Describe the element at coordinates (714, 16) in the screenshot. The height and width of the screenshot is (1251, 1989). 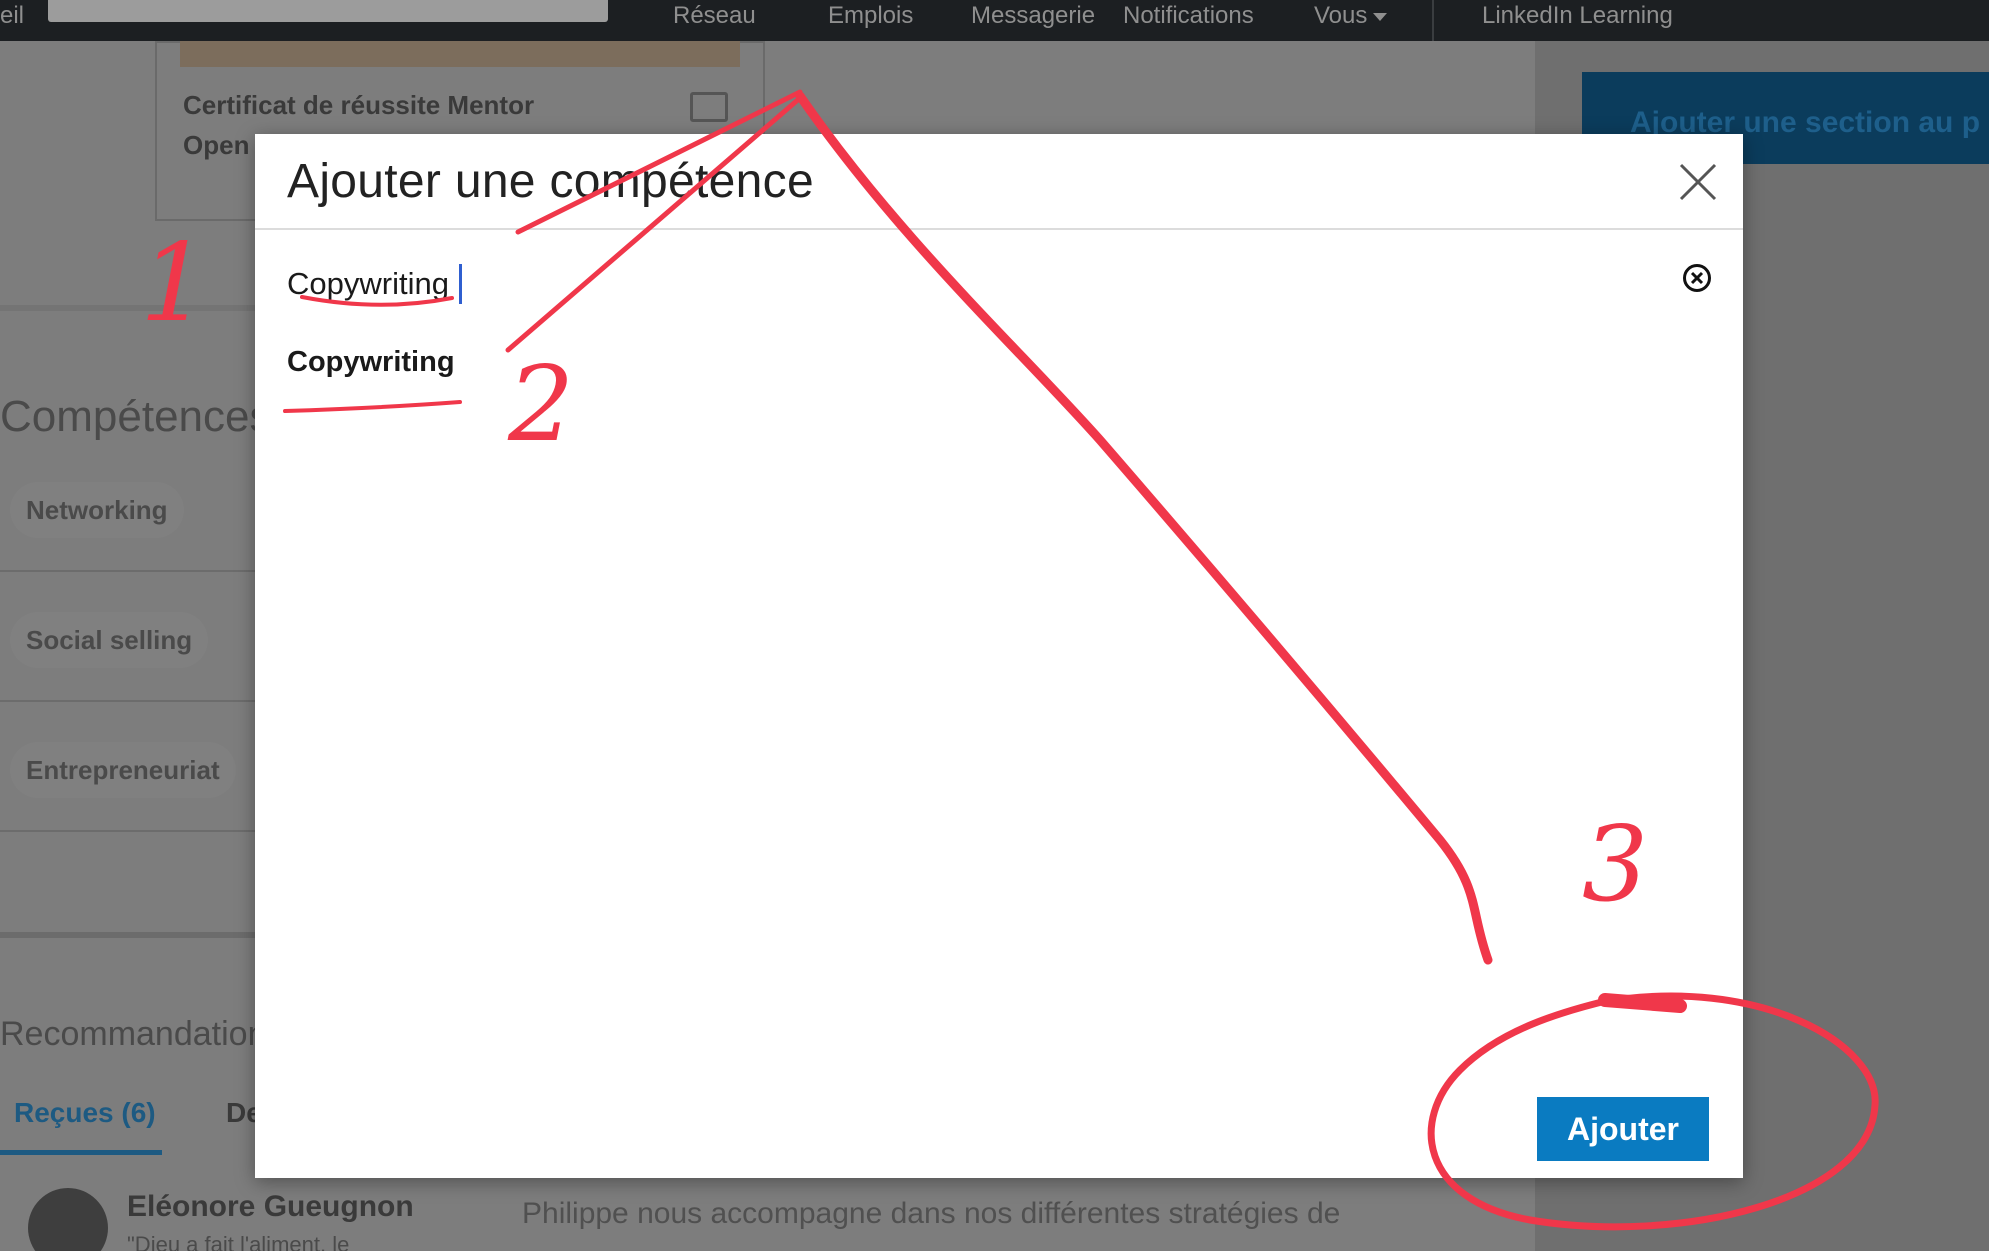
I see `nav-item-reseau: Réseau` at that location.